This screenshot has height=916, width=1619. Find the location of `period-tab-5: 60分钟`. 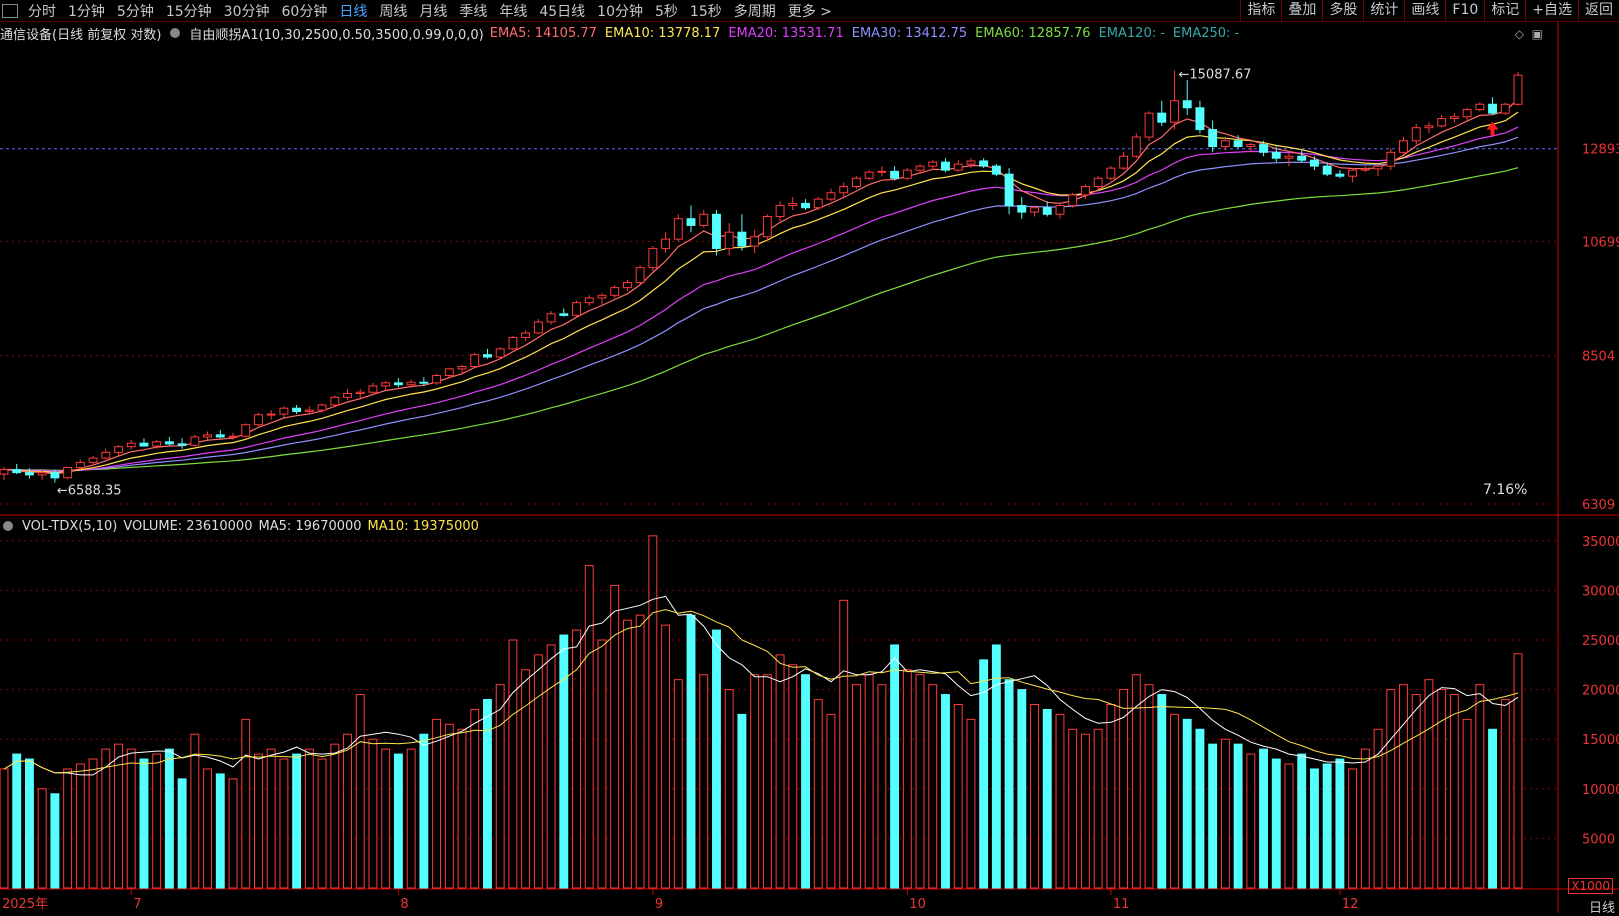

period-tab-5: 60分钟 is located at coordinates (305, 11).